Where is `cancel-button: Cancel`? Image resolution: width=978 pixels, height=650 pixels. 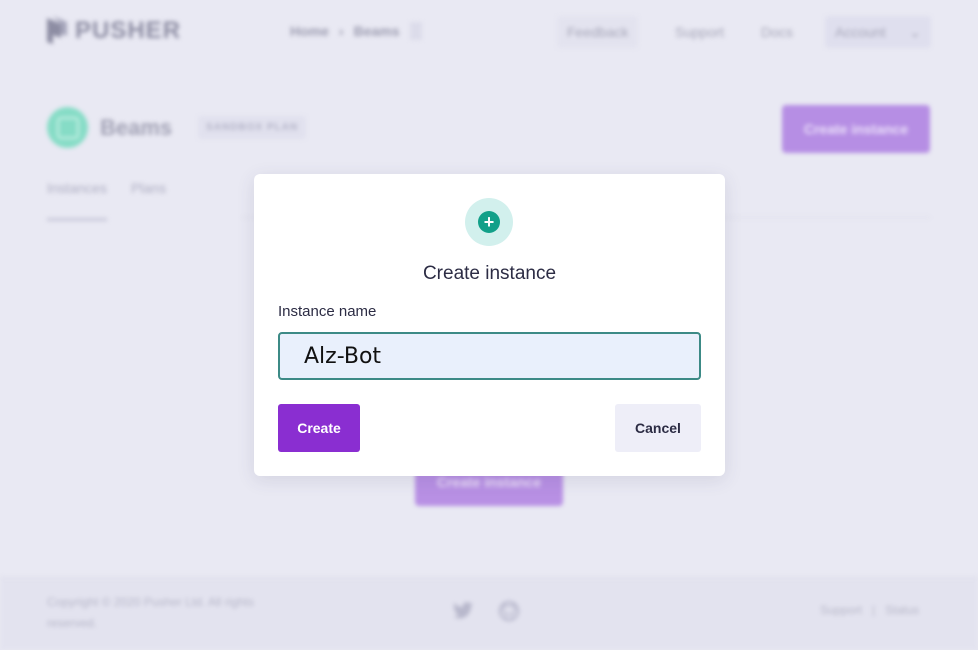 cancel-button: Cancel is located at coordinates (658, 428).